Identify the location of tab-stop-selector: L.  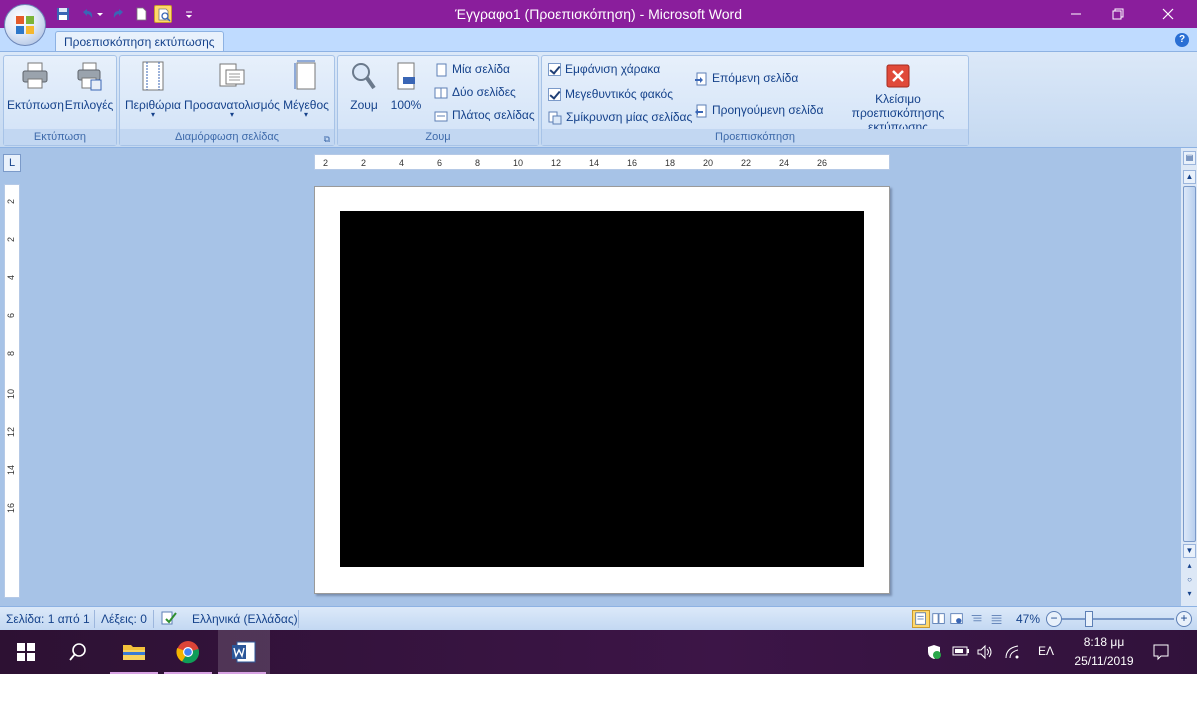
(12, 163).